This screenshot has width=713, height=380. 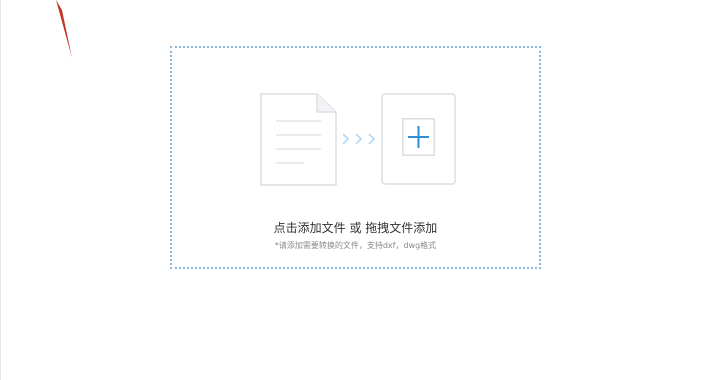 I want to click on upload-hint: *请添加需要转换的文件，支持dxf，dwg格式, so click(x=355, y=245).